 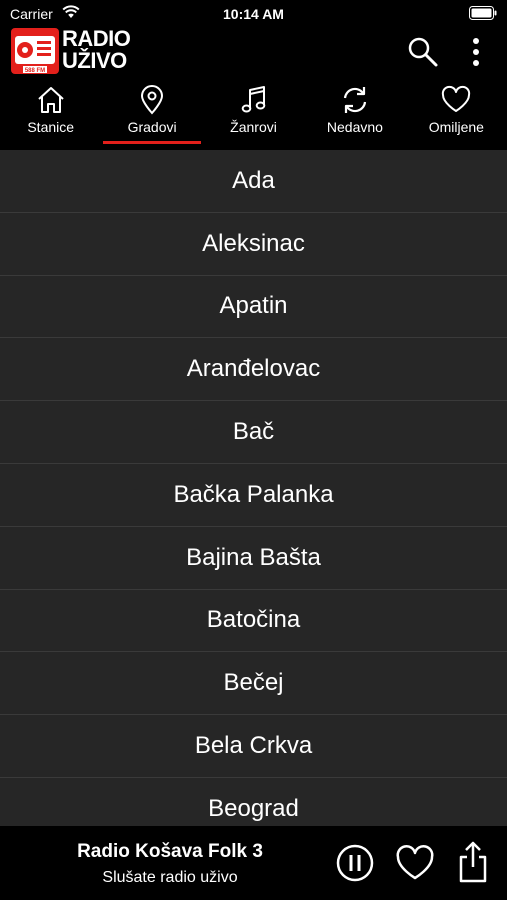 I want to click on list-item: Bečej, so click(x=253, y=684).